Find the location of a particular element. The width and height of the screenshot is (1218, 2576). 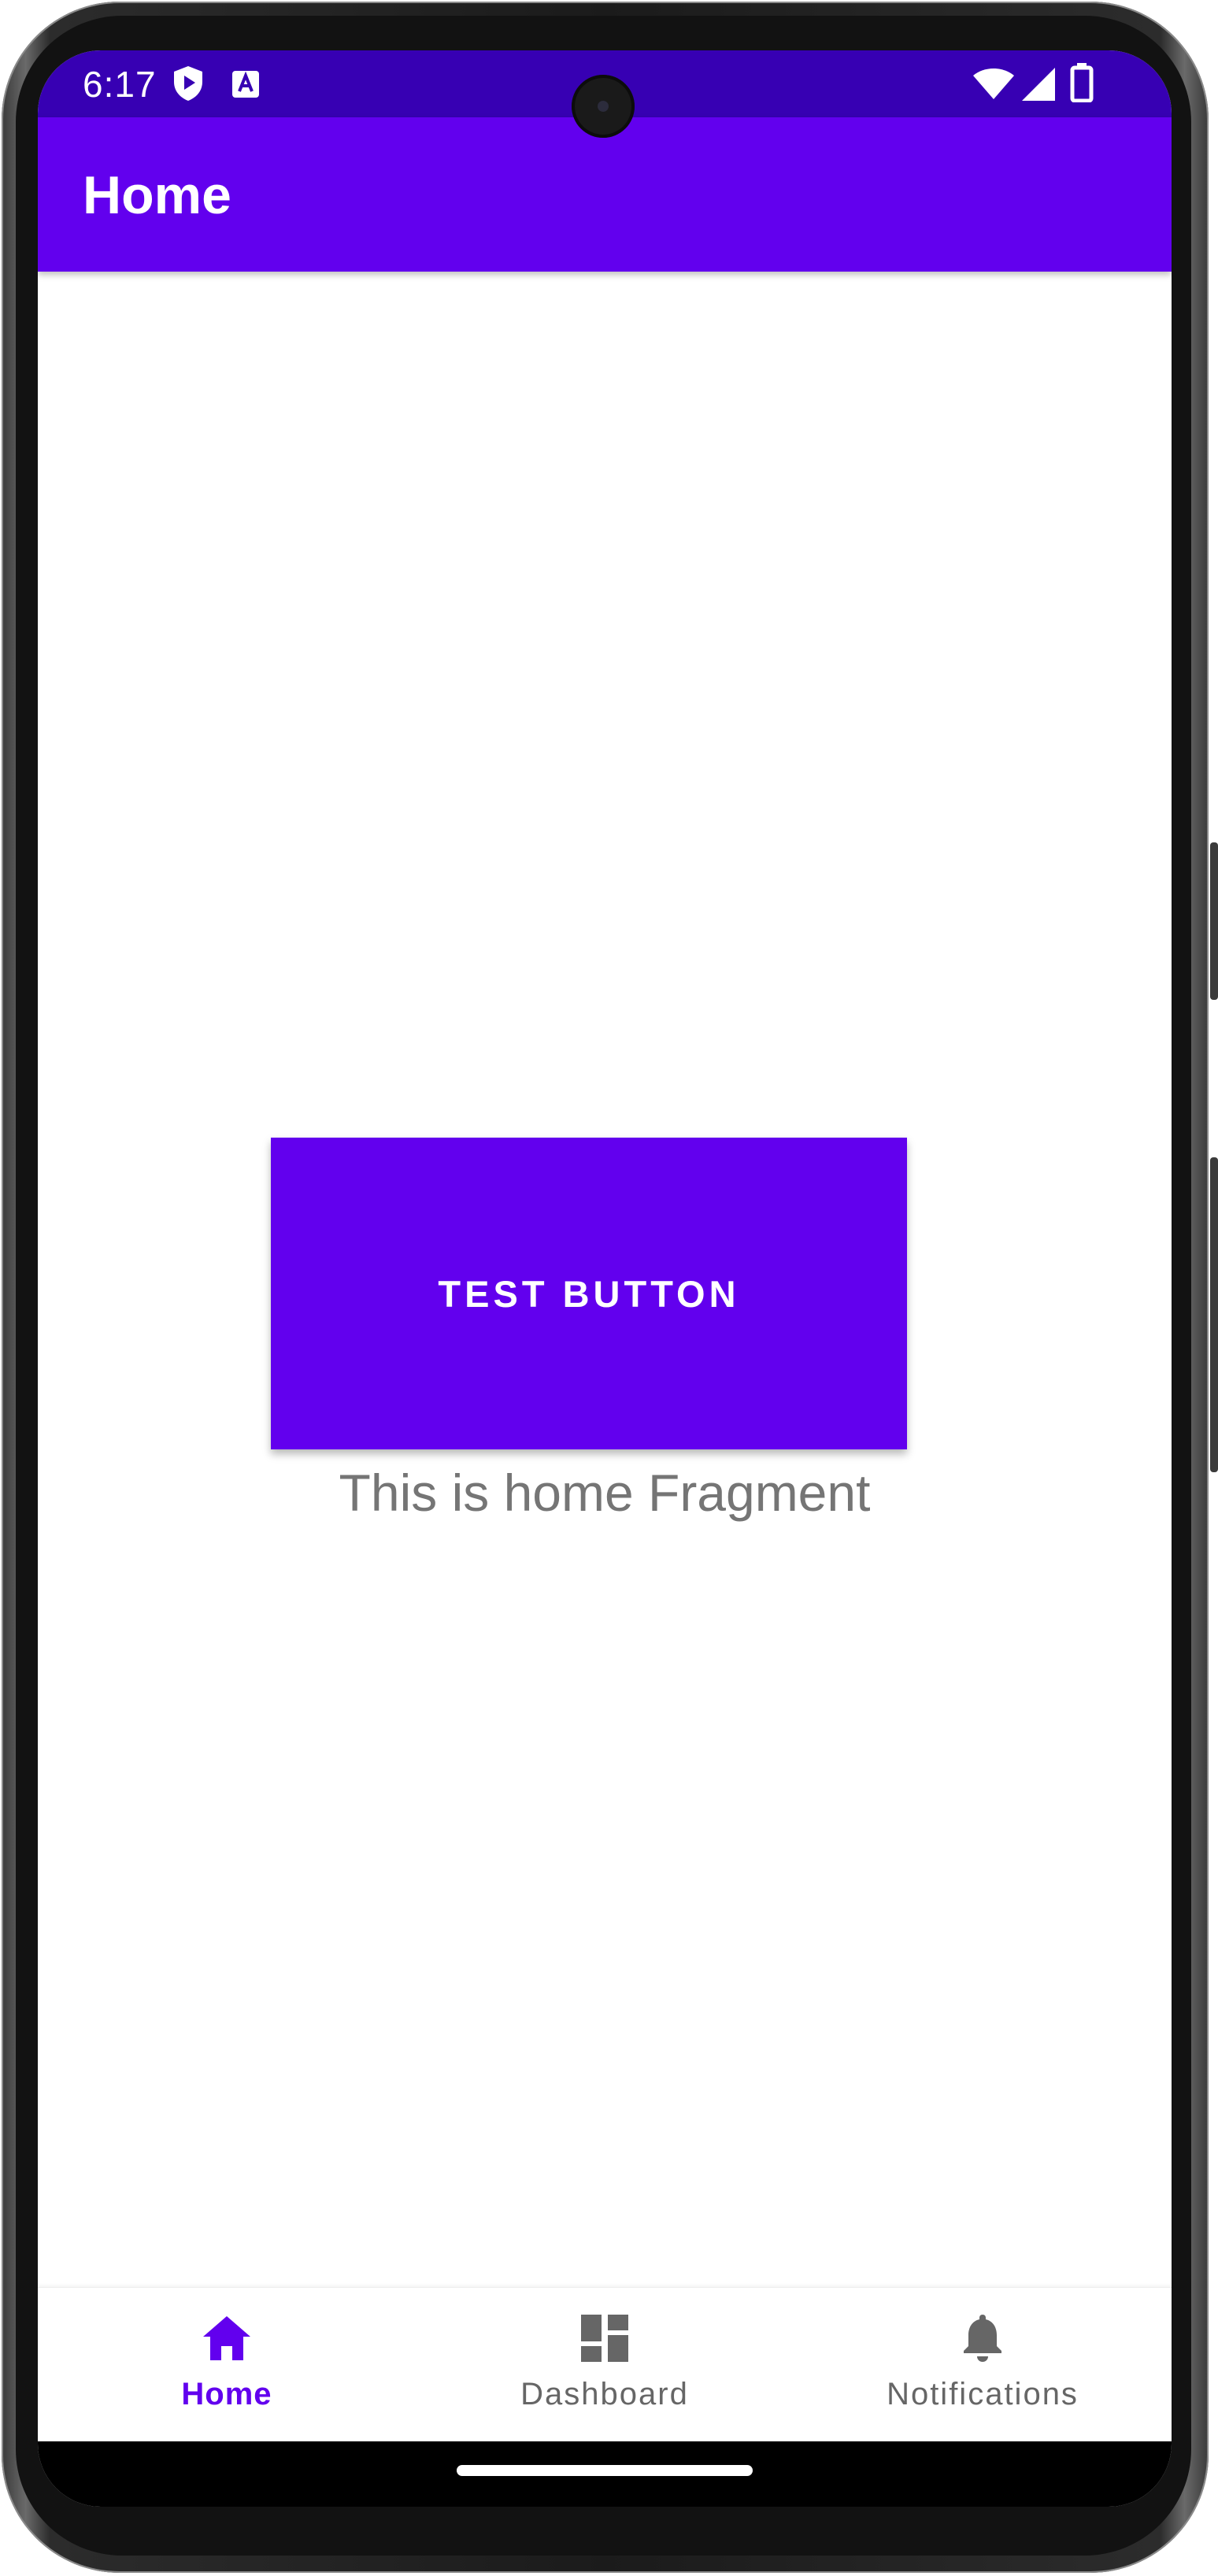

power-button is located at coordinates (1214, 921).